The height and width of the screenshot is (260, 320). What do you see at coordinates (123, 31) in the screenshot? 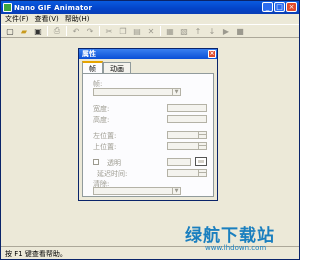
I see `copy-icon: ❐` at bounding box center [123, 31].